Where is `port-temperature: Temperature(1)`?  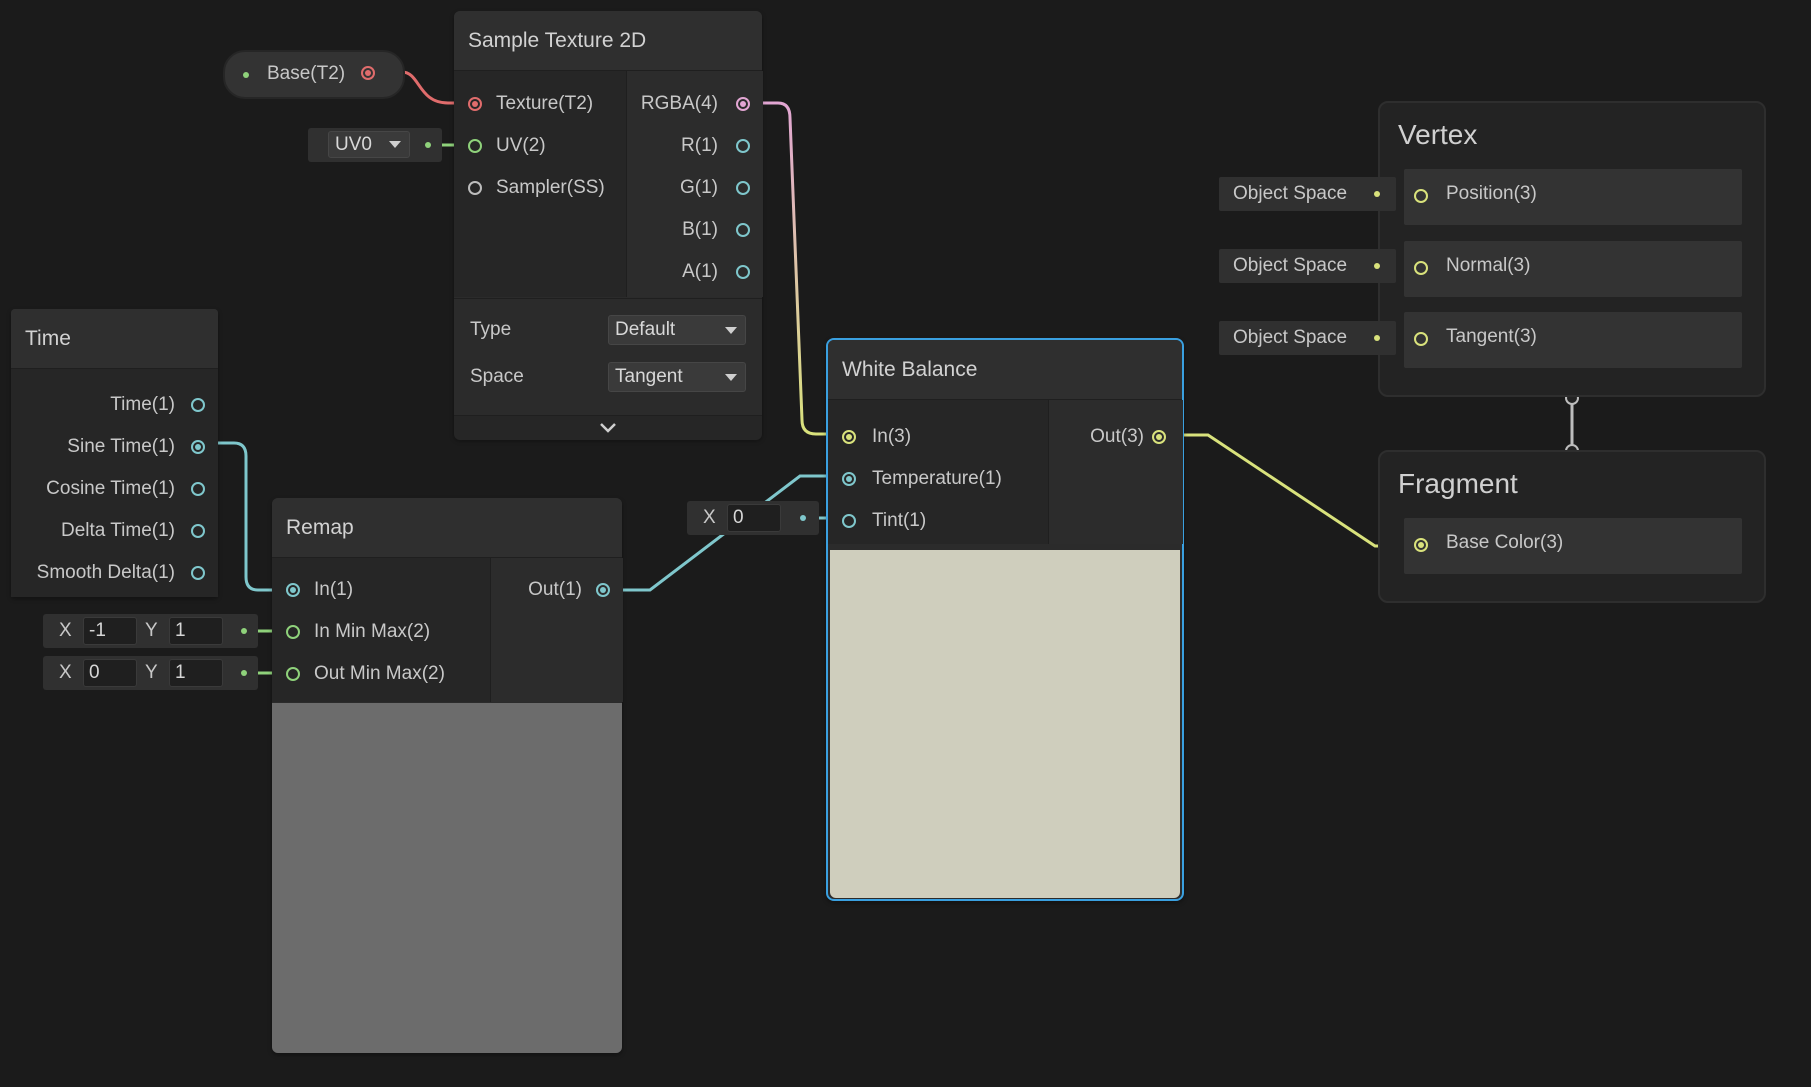 port-temperature: Temperature(1) is located at coordinates (938, 479).